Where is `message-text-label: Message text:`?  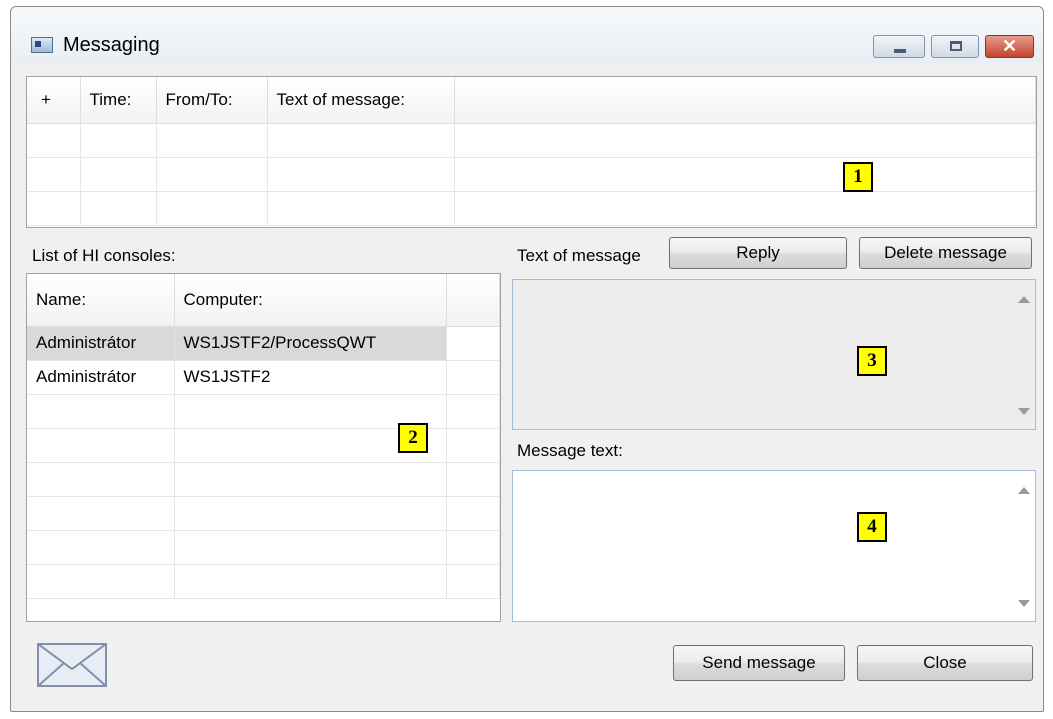
message-text-label: Message text: is located at coordinates (570, 450).